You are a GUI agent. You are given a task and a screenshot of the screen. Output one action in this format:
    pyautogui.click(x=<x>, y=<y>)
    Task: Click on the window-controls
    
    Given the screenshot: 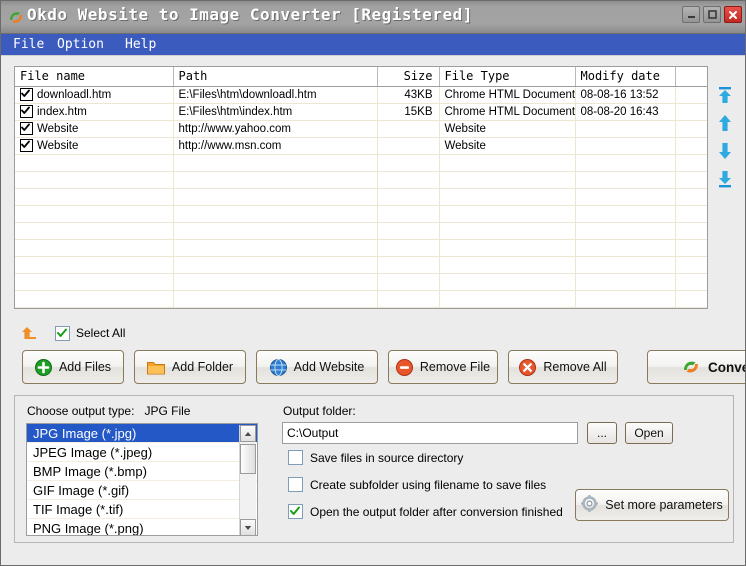 What is the action you would take?
    pyautogui.click(x=712, y=14)
    